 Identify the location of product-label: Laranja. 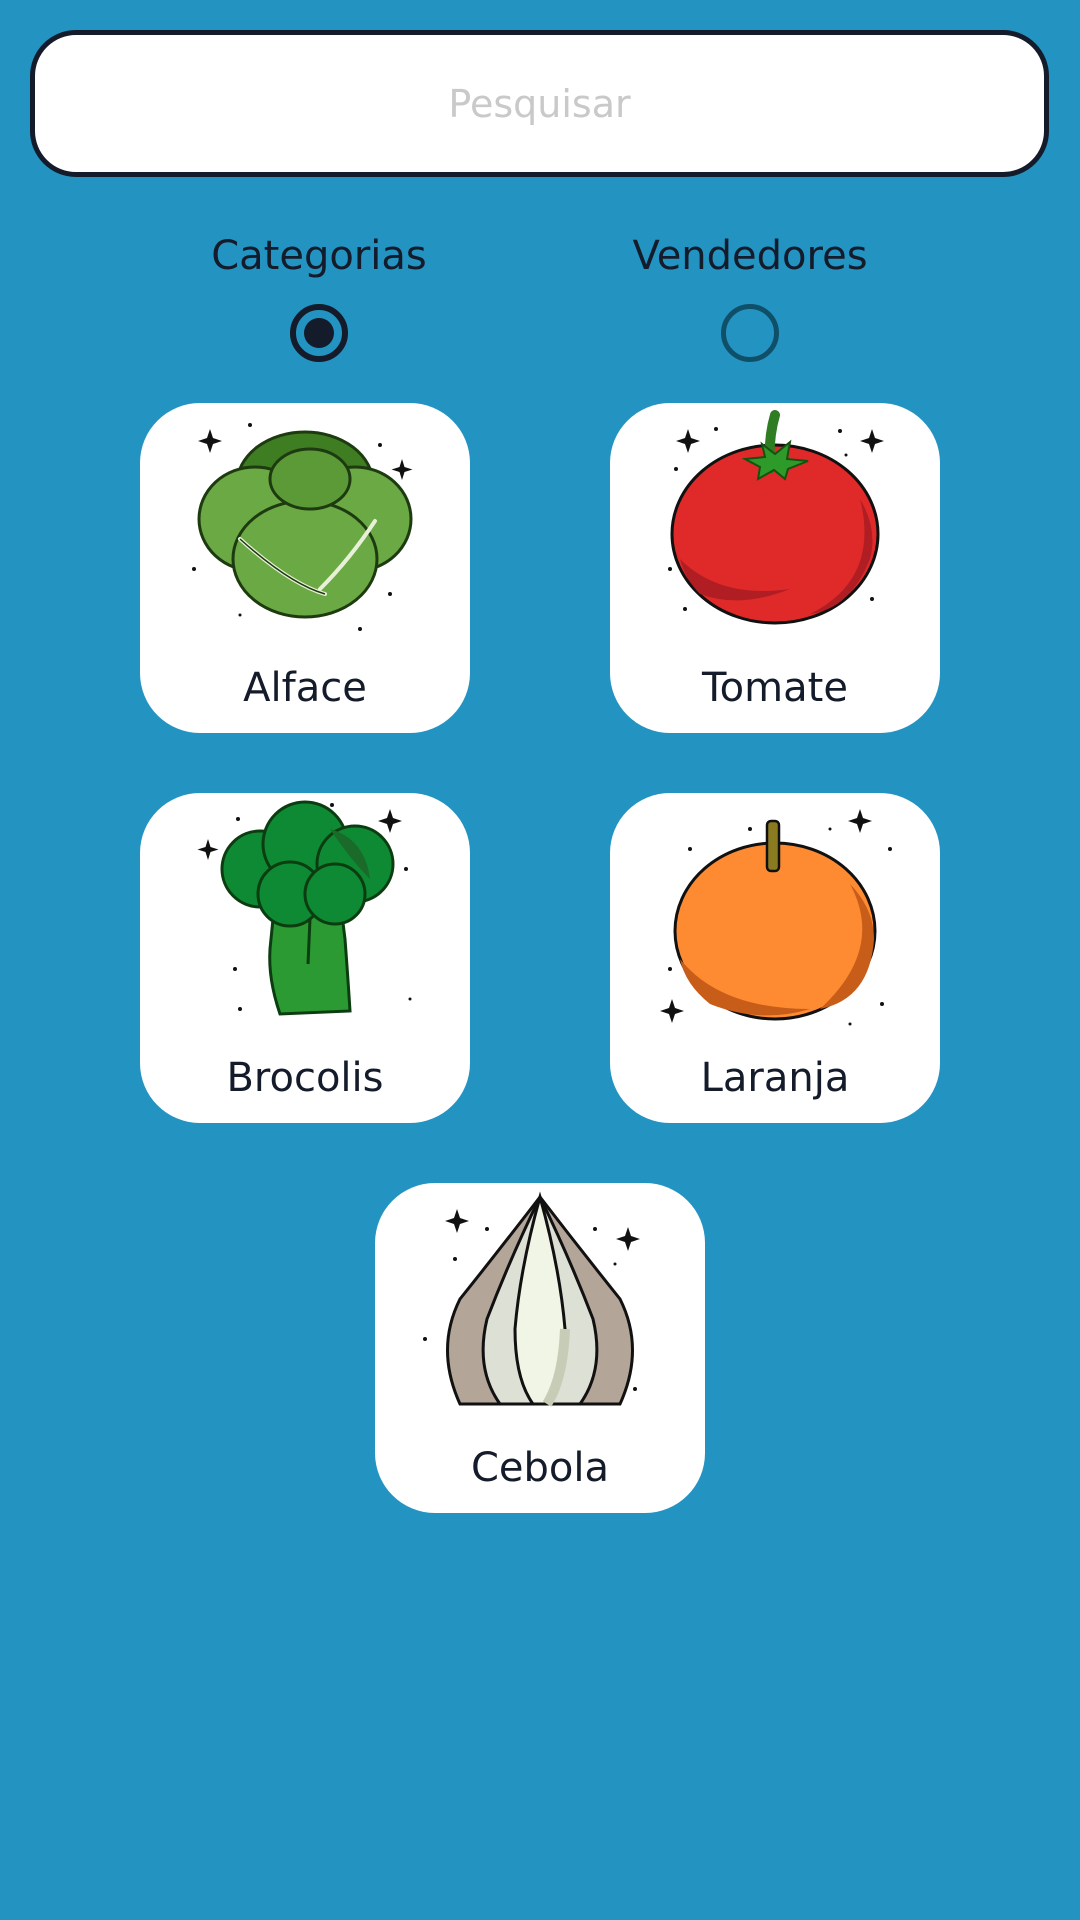
(775, 1078).